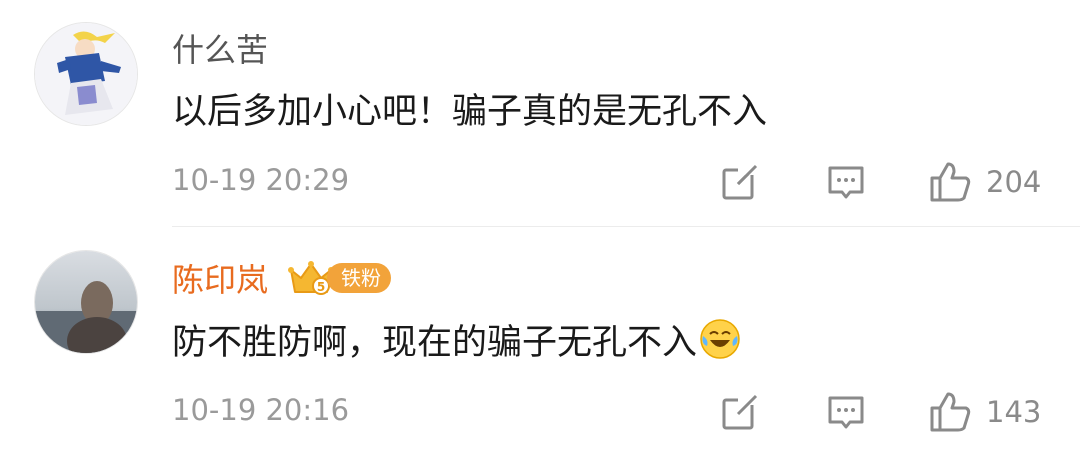 Image resolution: width=1080 pixels, height=462 pixels. What do you see at coordinates (220, 280) in the screenshot?
I see `username: 陈印岚` at bounding box center [220, 280].